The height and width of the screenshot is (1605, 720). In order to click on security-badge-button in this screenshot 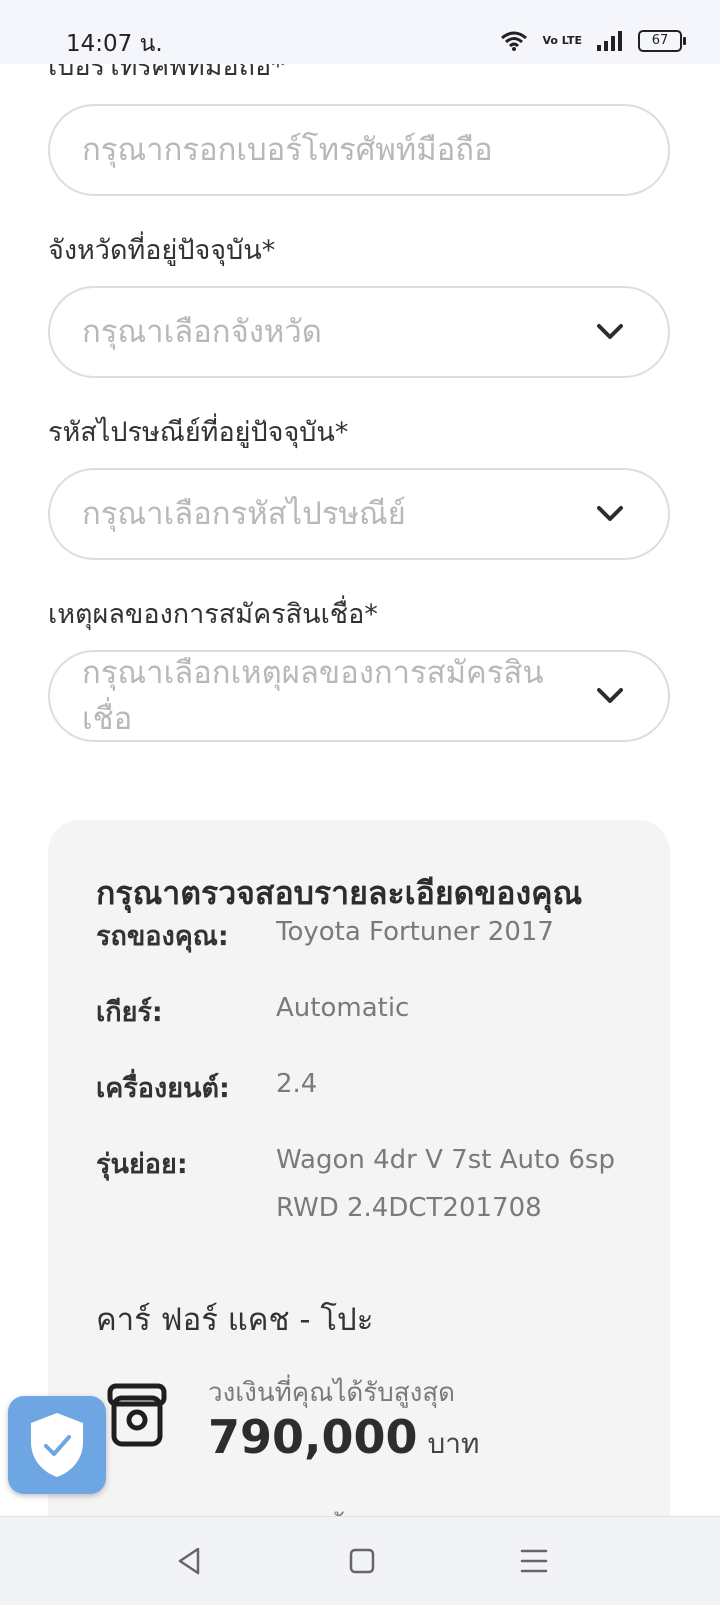, I will do `click(57, 1445)`.